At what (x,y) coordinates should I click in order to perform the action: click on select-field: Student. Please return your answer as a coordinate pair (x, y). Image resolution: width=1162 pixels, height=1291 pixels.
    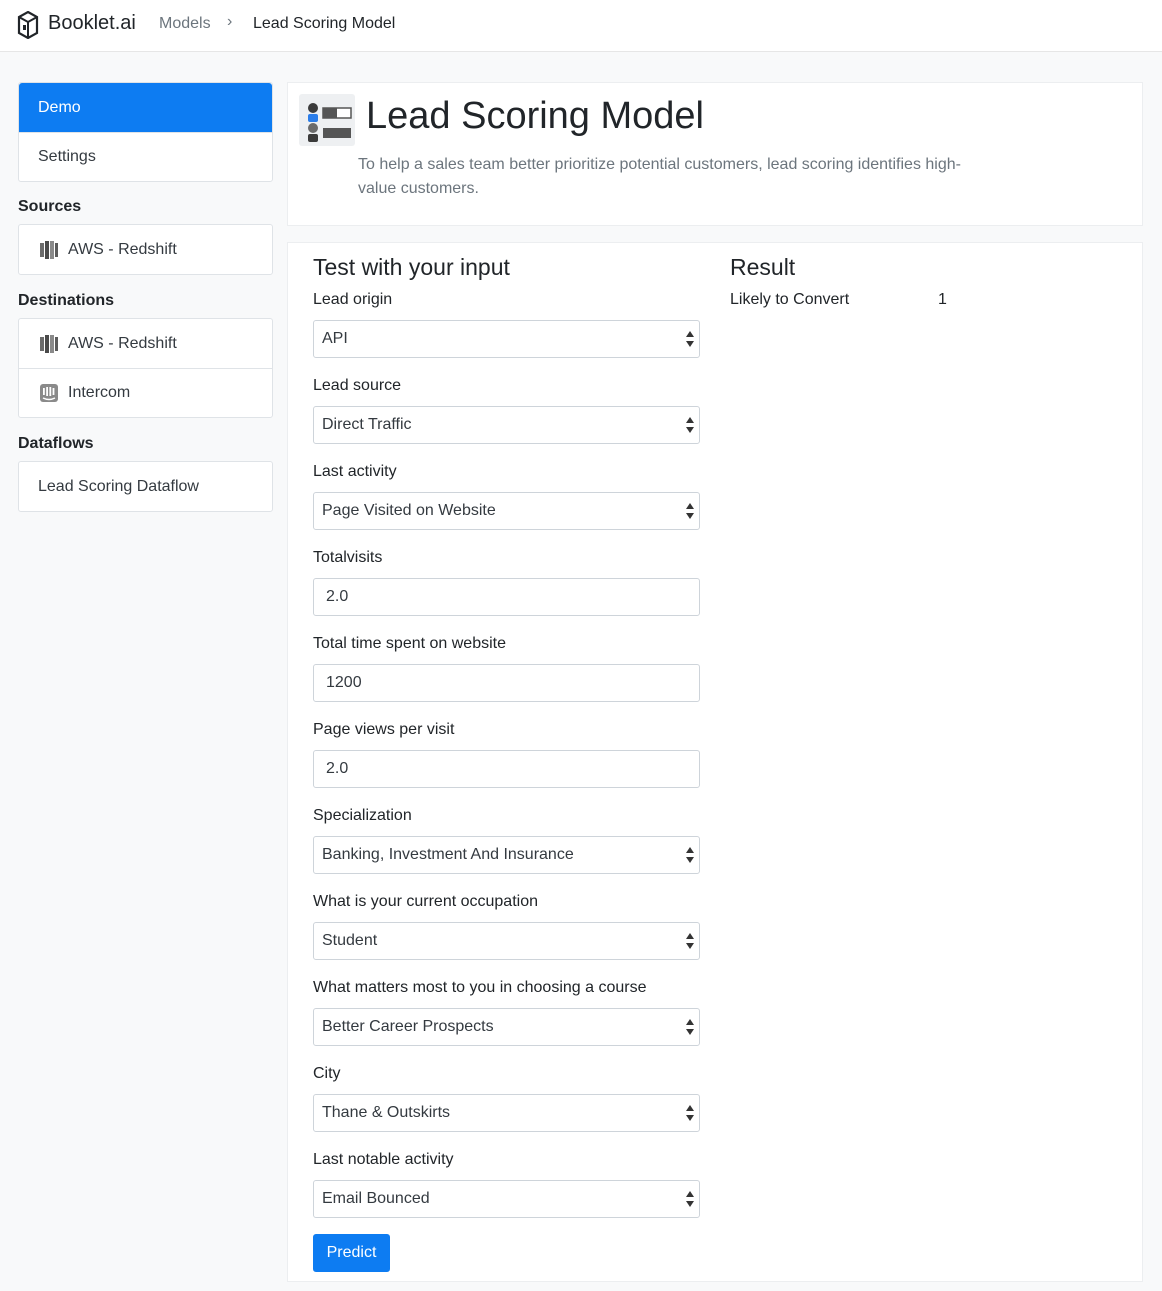
    Looking at the image, I should click on (506, 941).